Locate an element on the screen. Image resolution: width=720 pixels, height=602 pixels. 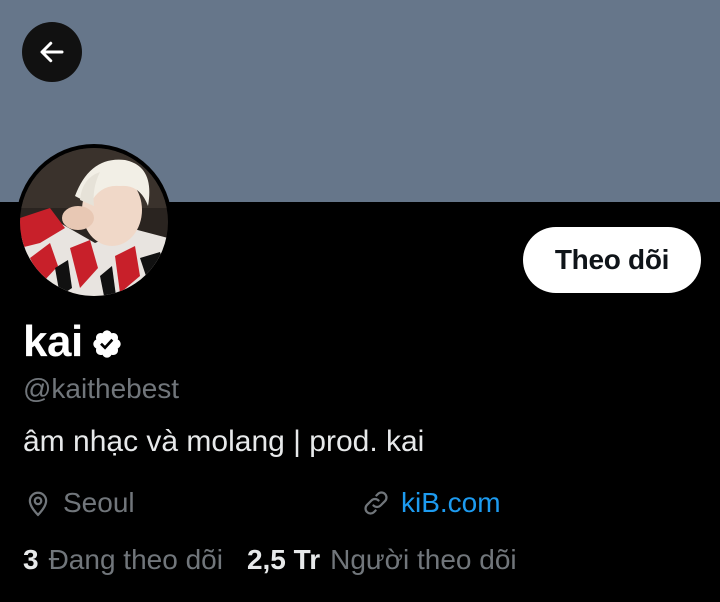
website-link: kiB.com is located at coordinates (431, 503).